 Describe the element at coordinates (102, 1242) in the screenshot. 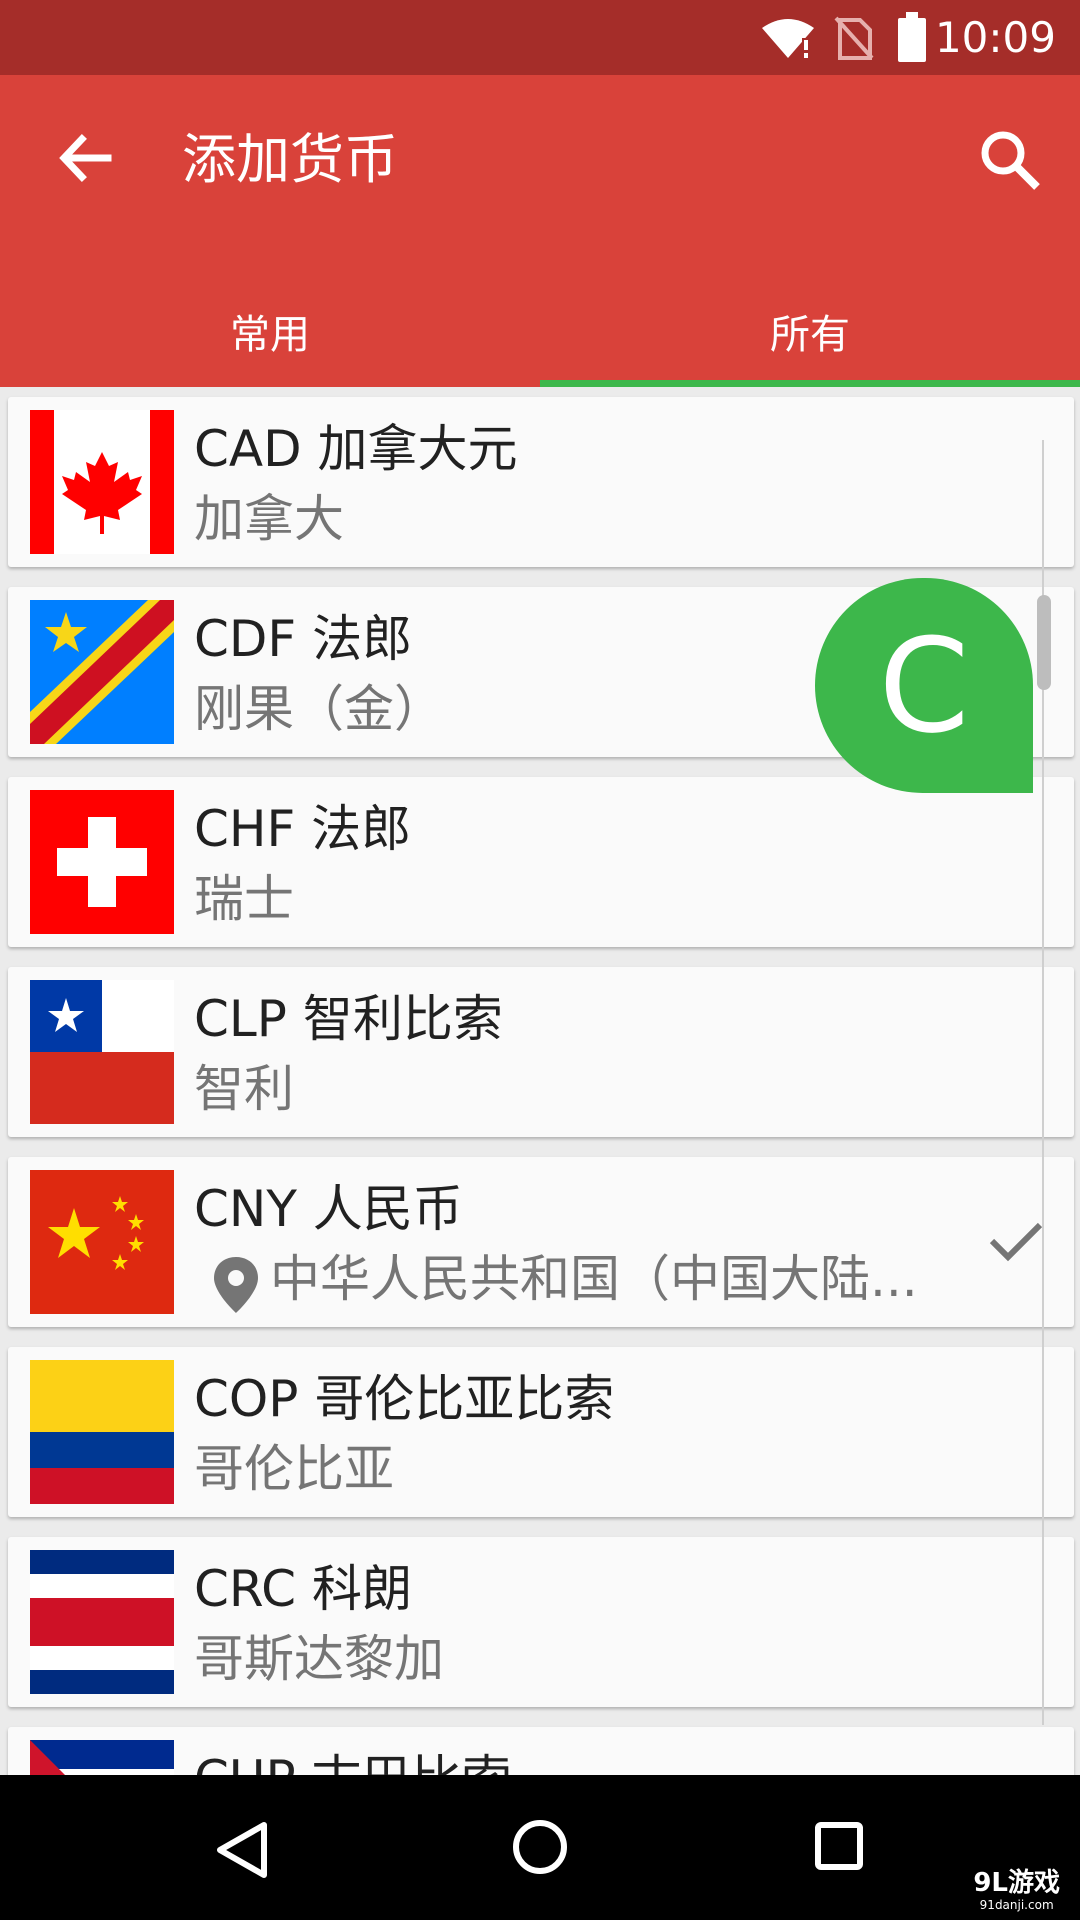

I see `china-flag` at that location.